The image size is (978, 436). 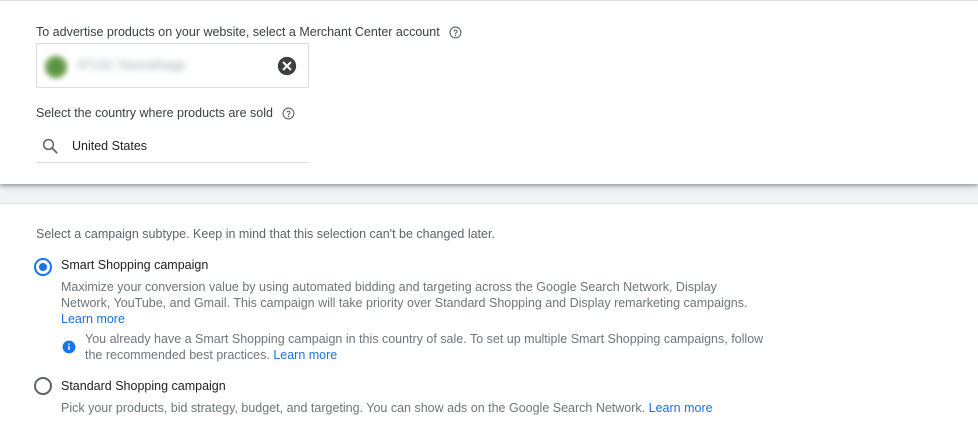 What do you see at coordinates (56, 67) in the screenshot?
I see `merchant-account-avatar` at bounding box center [56, 67].